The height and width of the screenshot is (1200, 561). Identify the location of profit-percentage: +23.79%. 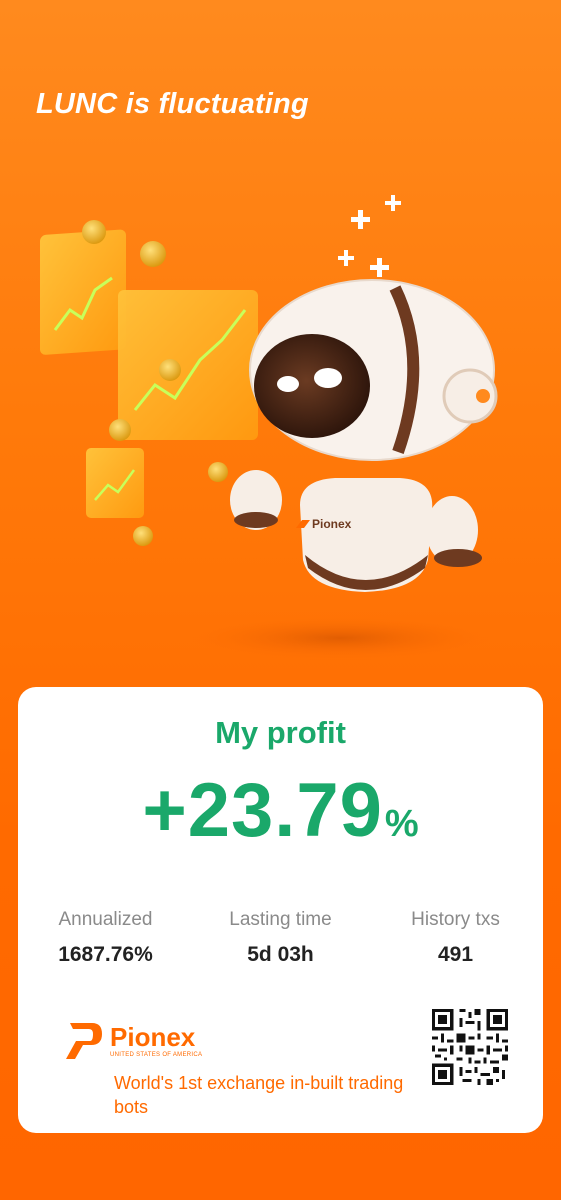
(280, 810).